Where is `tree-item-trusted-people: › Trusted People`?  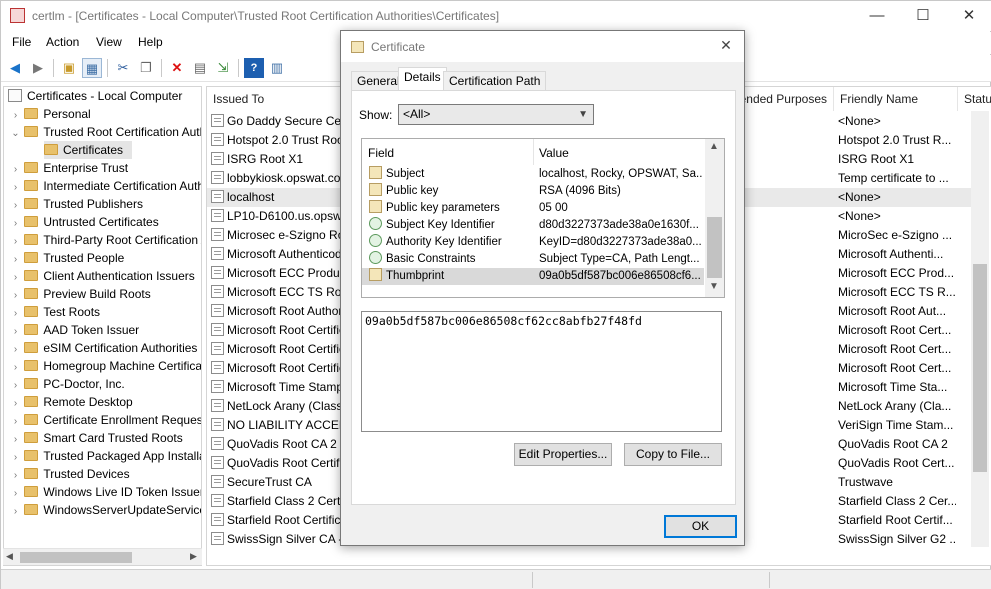 tree-item-trusted-people: › Trusted People is located at coordinates (105, 258).